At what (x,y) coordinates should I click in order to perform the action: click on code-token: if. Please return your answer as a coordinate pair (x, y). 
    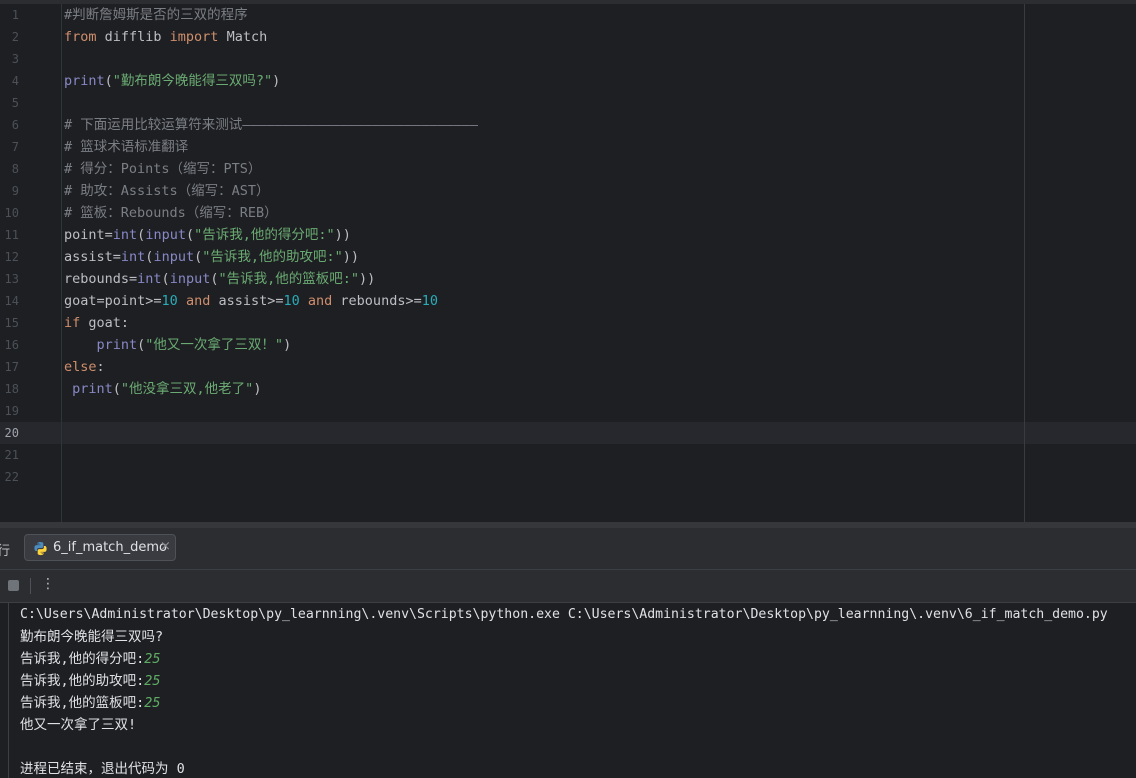
    Looking at the image, I should click on (72, 323).